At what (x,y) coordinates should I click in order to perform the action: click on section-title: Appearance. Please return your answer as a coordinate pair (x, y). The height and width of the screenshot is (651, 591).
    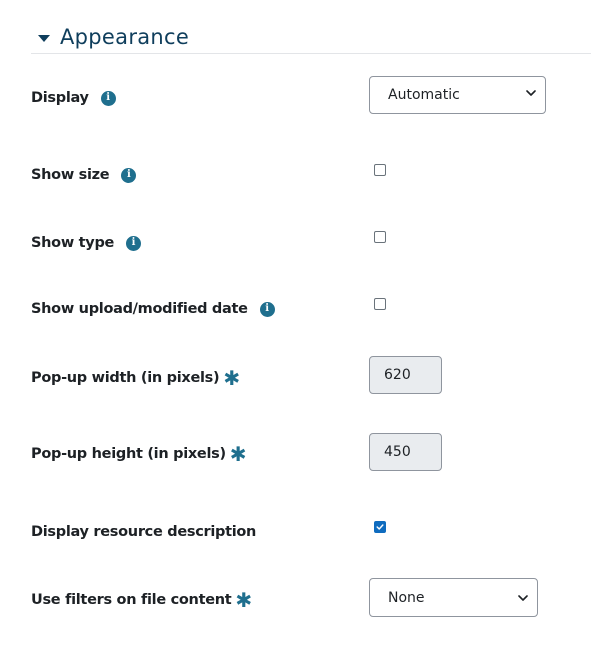
    Looking at the image, I should click on (125, 37).